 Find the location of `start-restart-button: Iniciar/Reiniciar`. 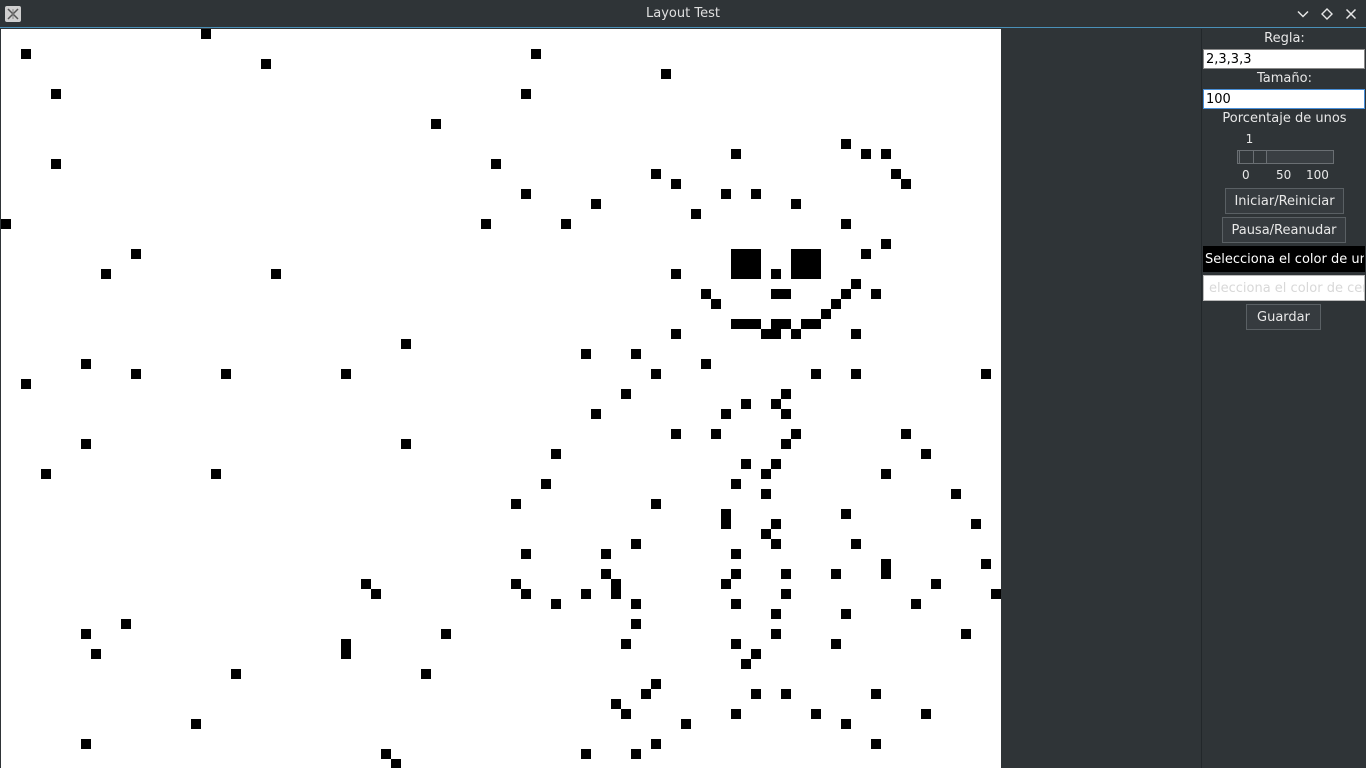

start-restart-button: Iniciar/Reiniciar is located at coordinates (1284, 201).